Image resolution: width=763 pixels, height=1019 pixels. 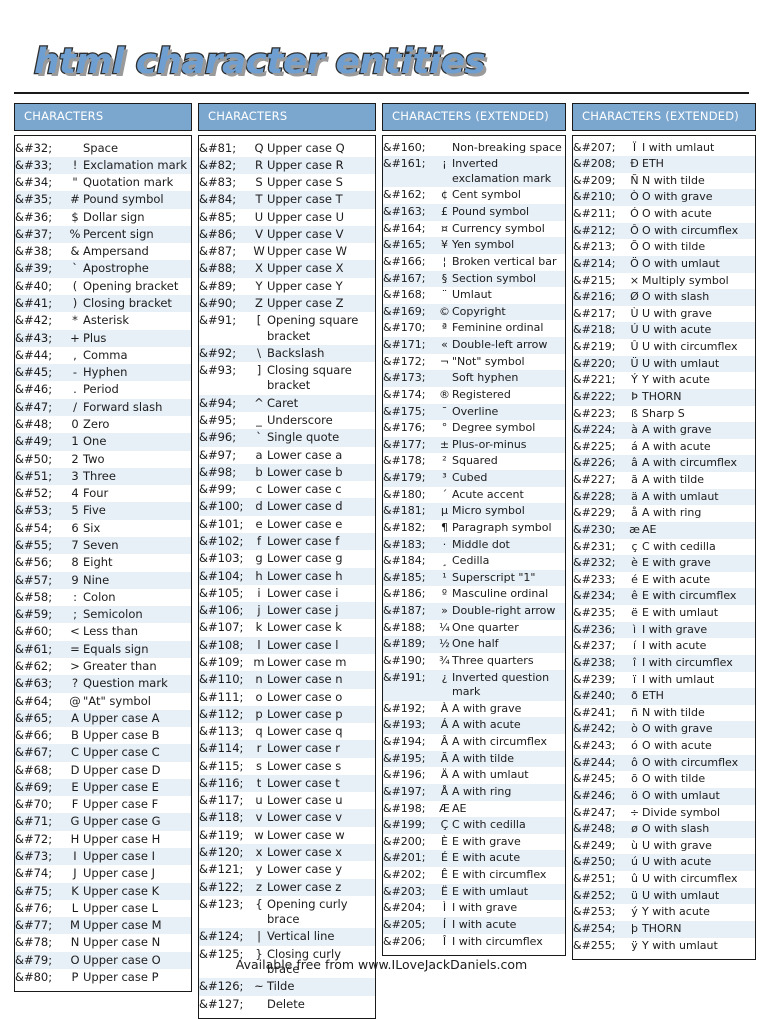 What do you see at coordinates (474, 395) in the screenshot?
I see `table-row: &#174; ® Registered` at bounding box center [474, 395].